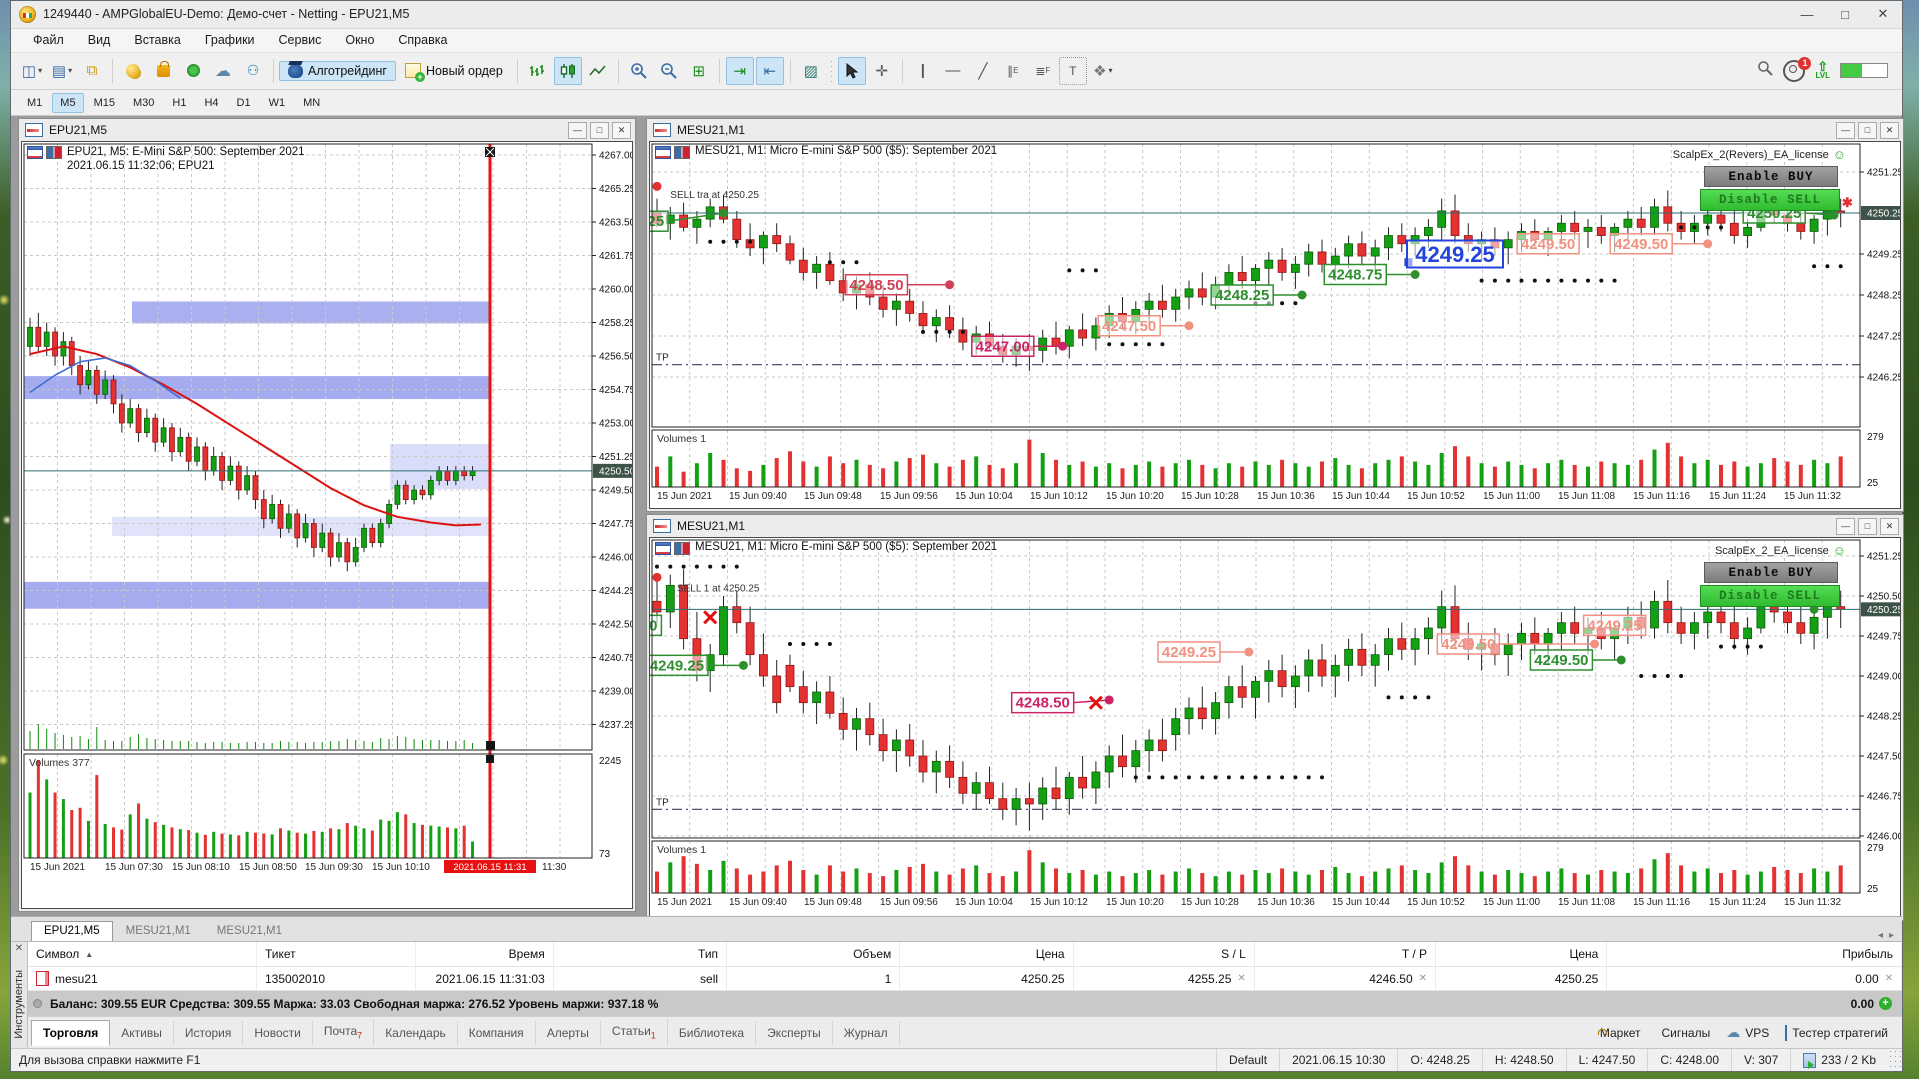 The image size is (1919, 1079). I want to click on search-icon, so click(1765, 70).